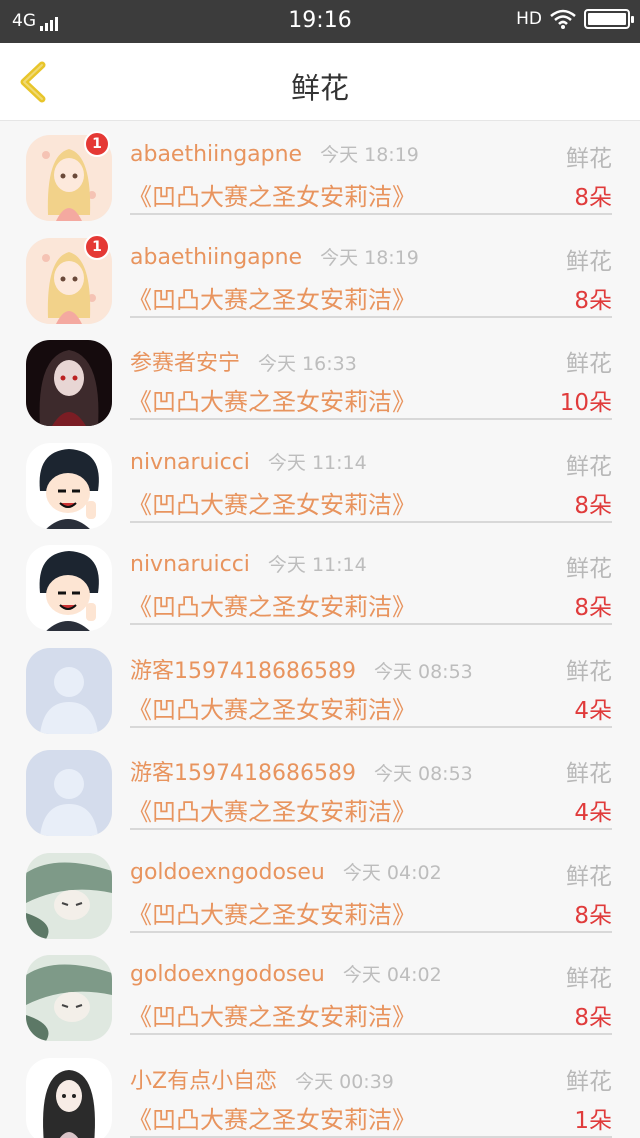  What do you see at coordinates (585, 403) in the screenshot?
I see `flower-count: 10朵` at bounding box center [585, 403].